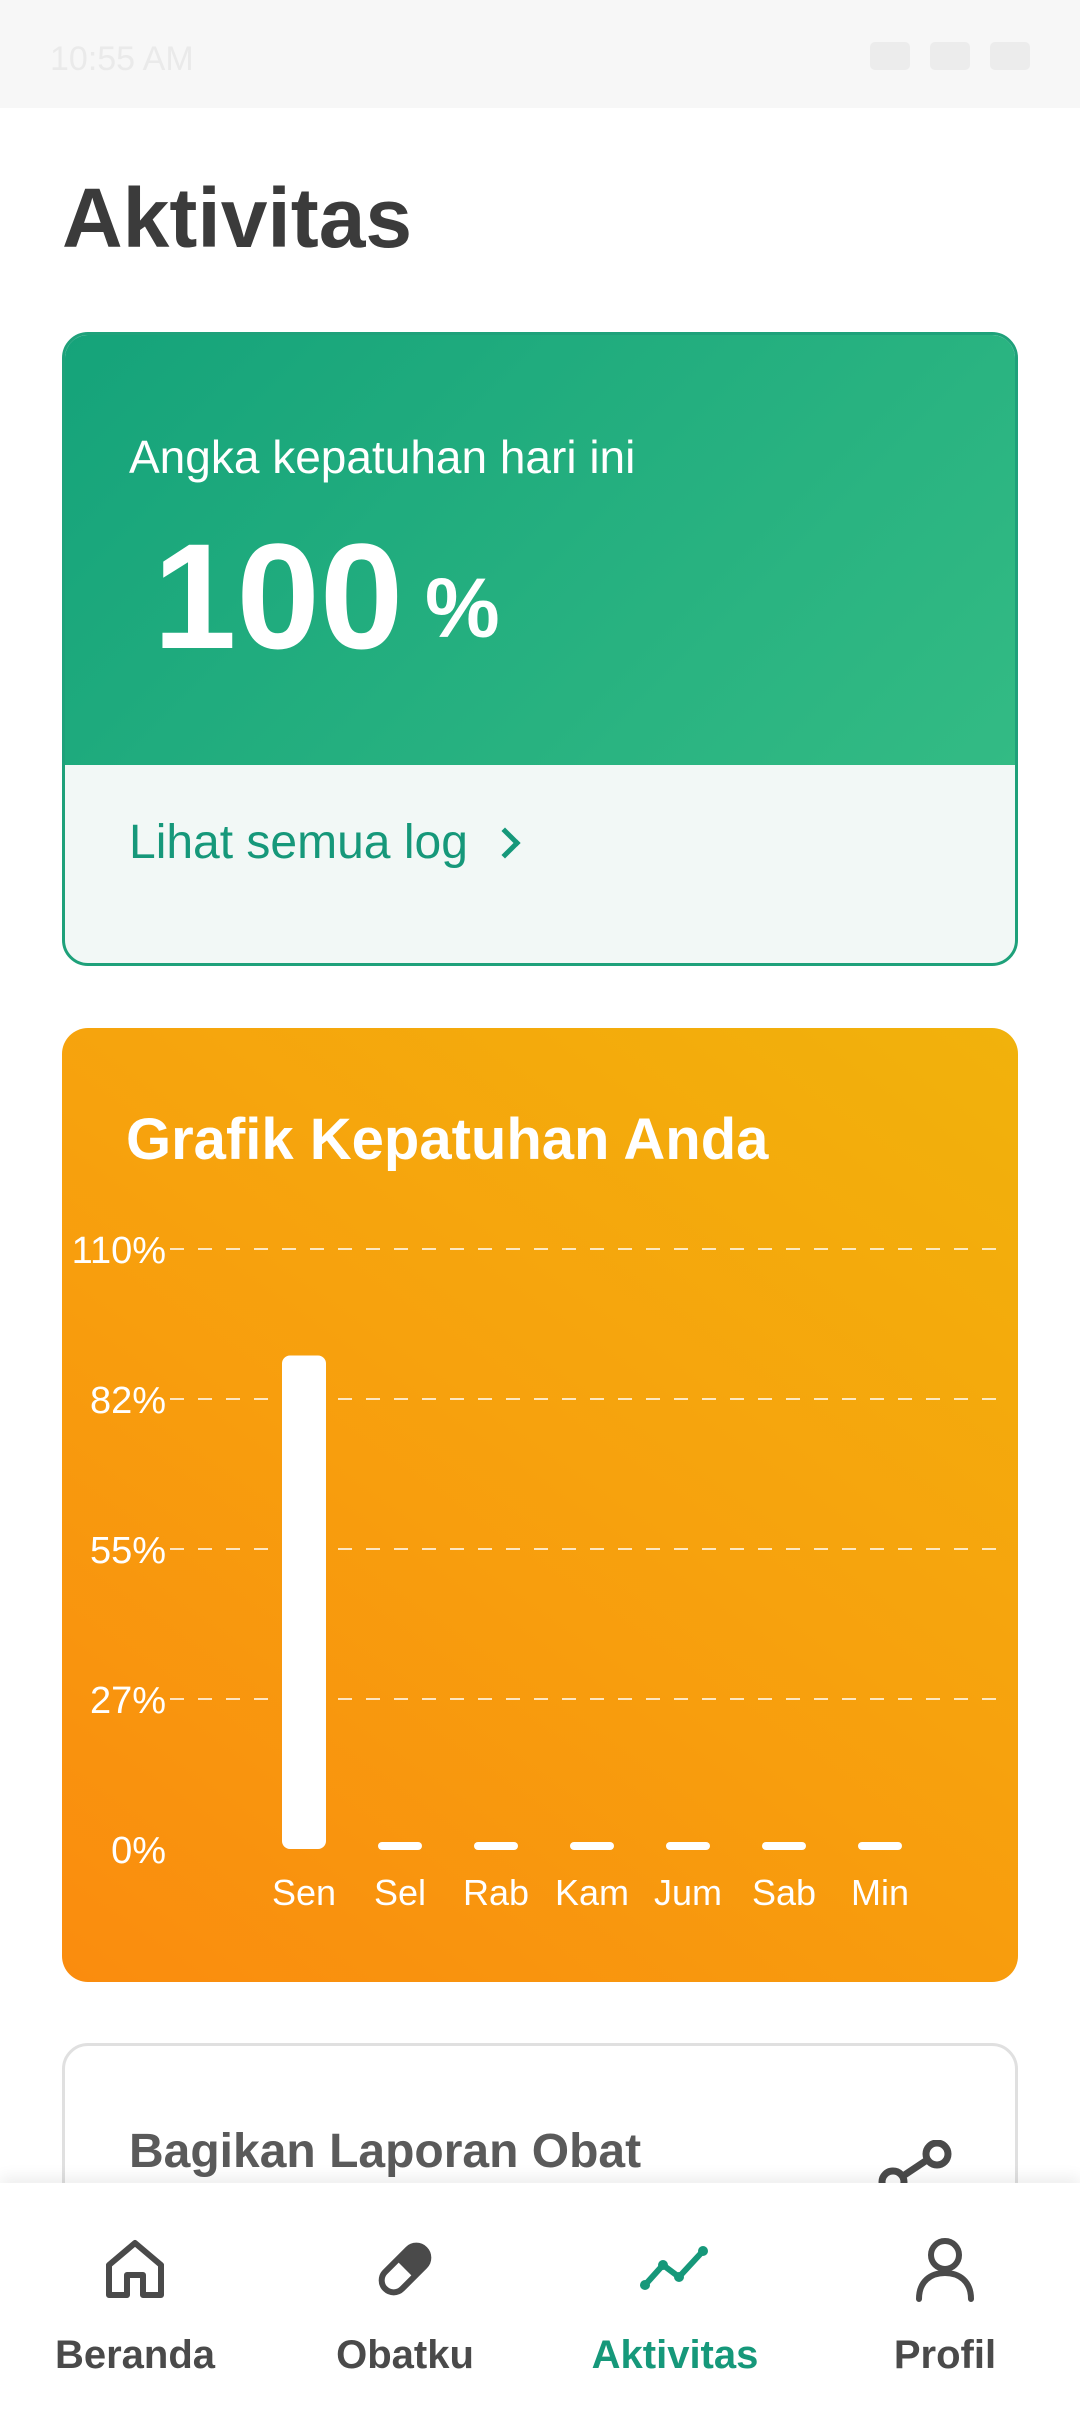  I want to click on x-tick-label: Kam, so click(592, 1892).